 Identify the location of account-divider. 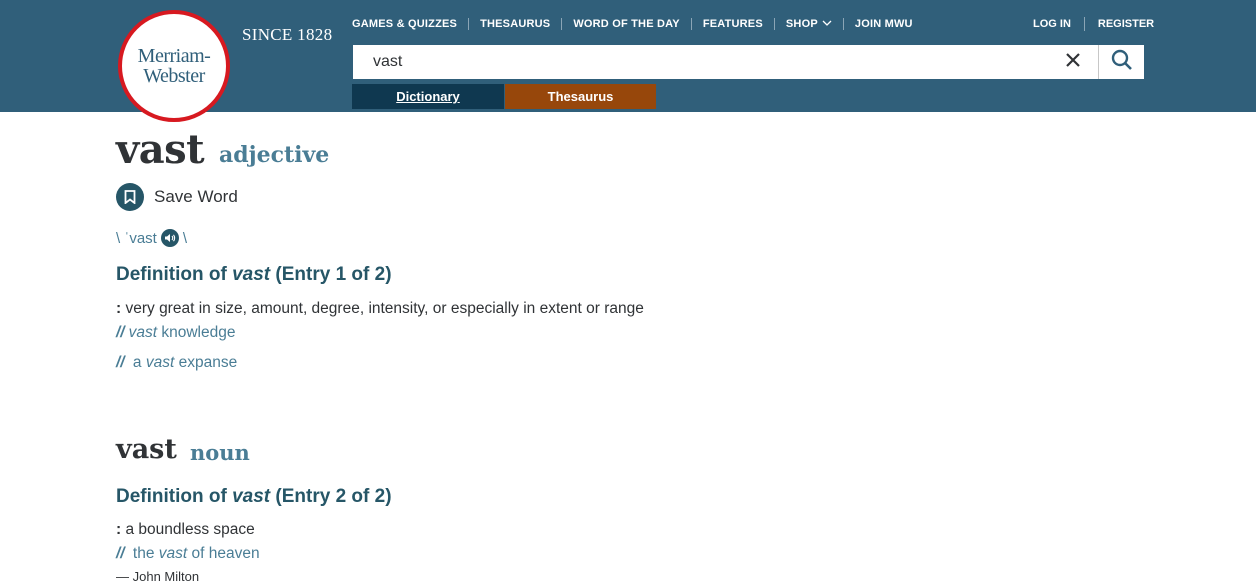
(1084, 24).